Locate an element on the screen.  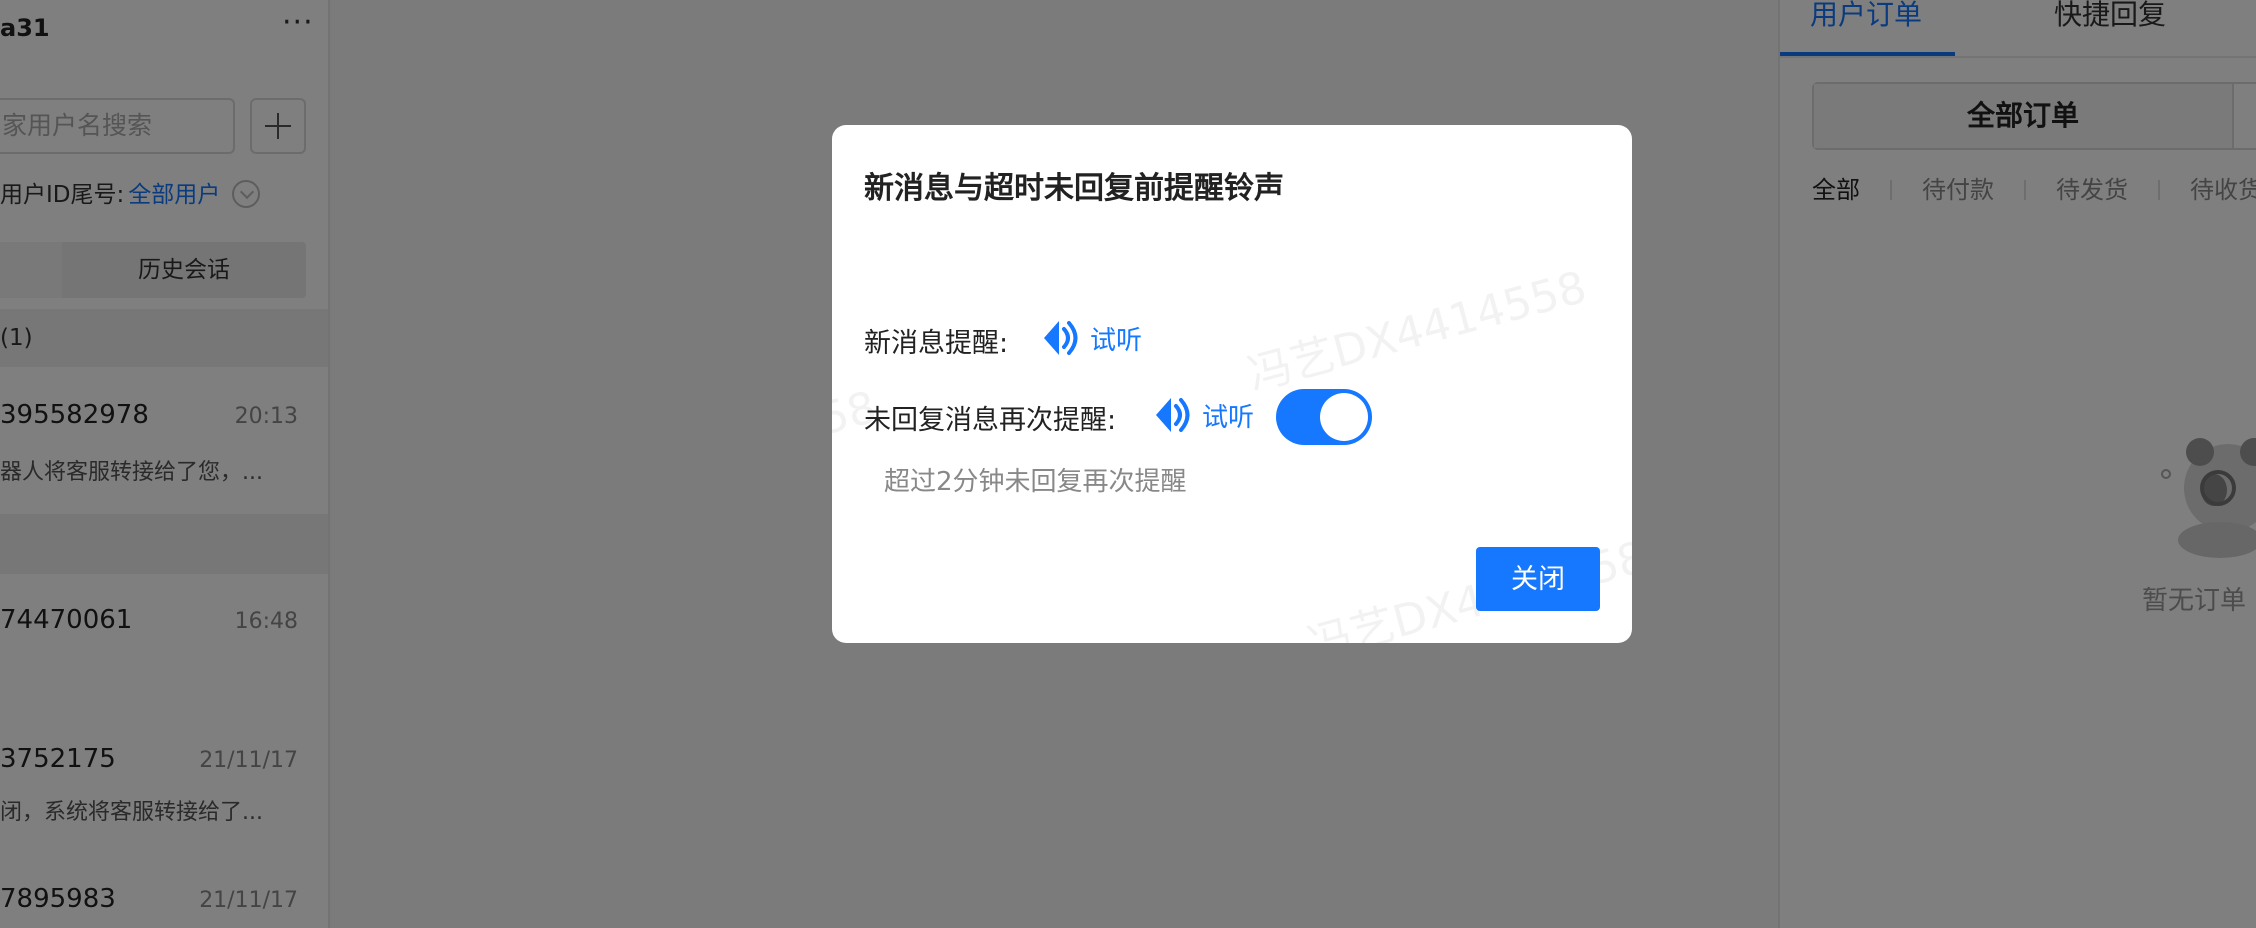
new-message-listen-button: 试听 is located at coordinates (1091, 338).